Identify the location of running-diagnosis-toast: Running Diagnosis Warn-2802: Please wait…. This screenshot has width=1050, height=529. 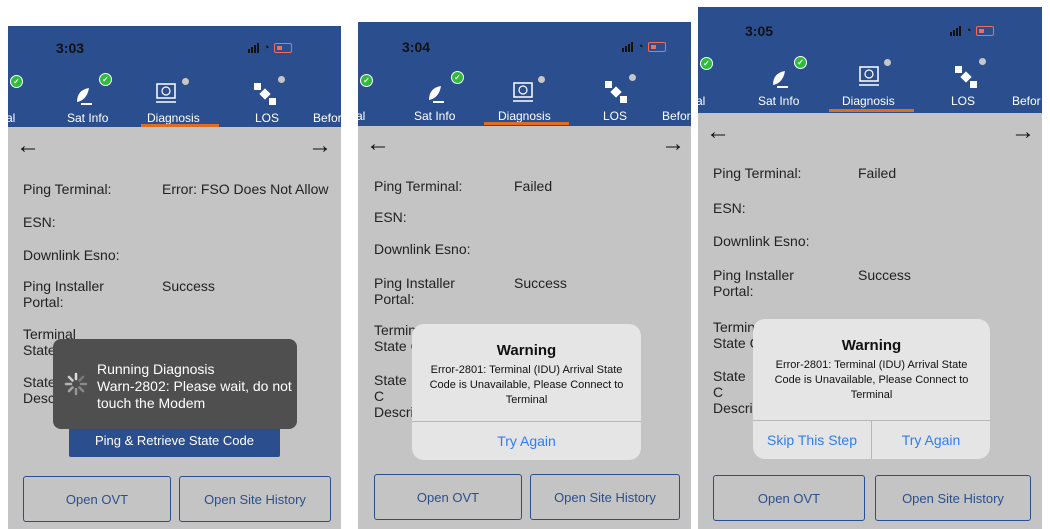
(175, 384).